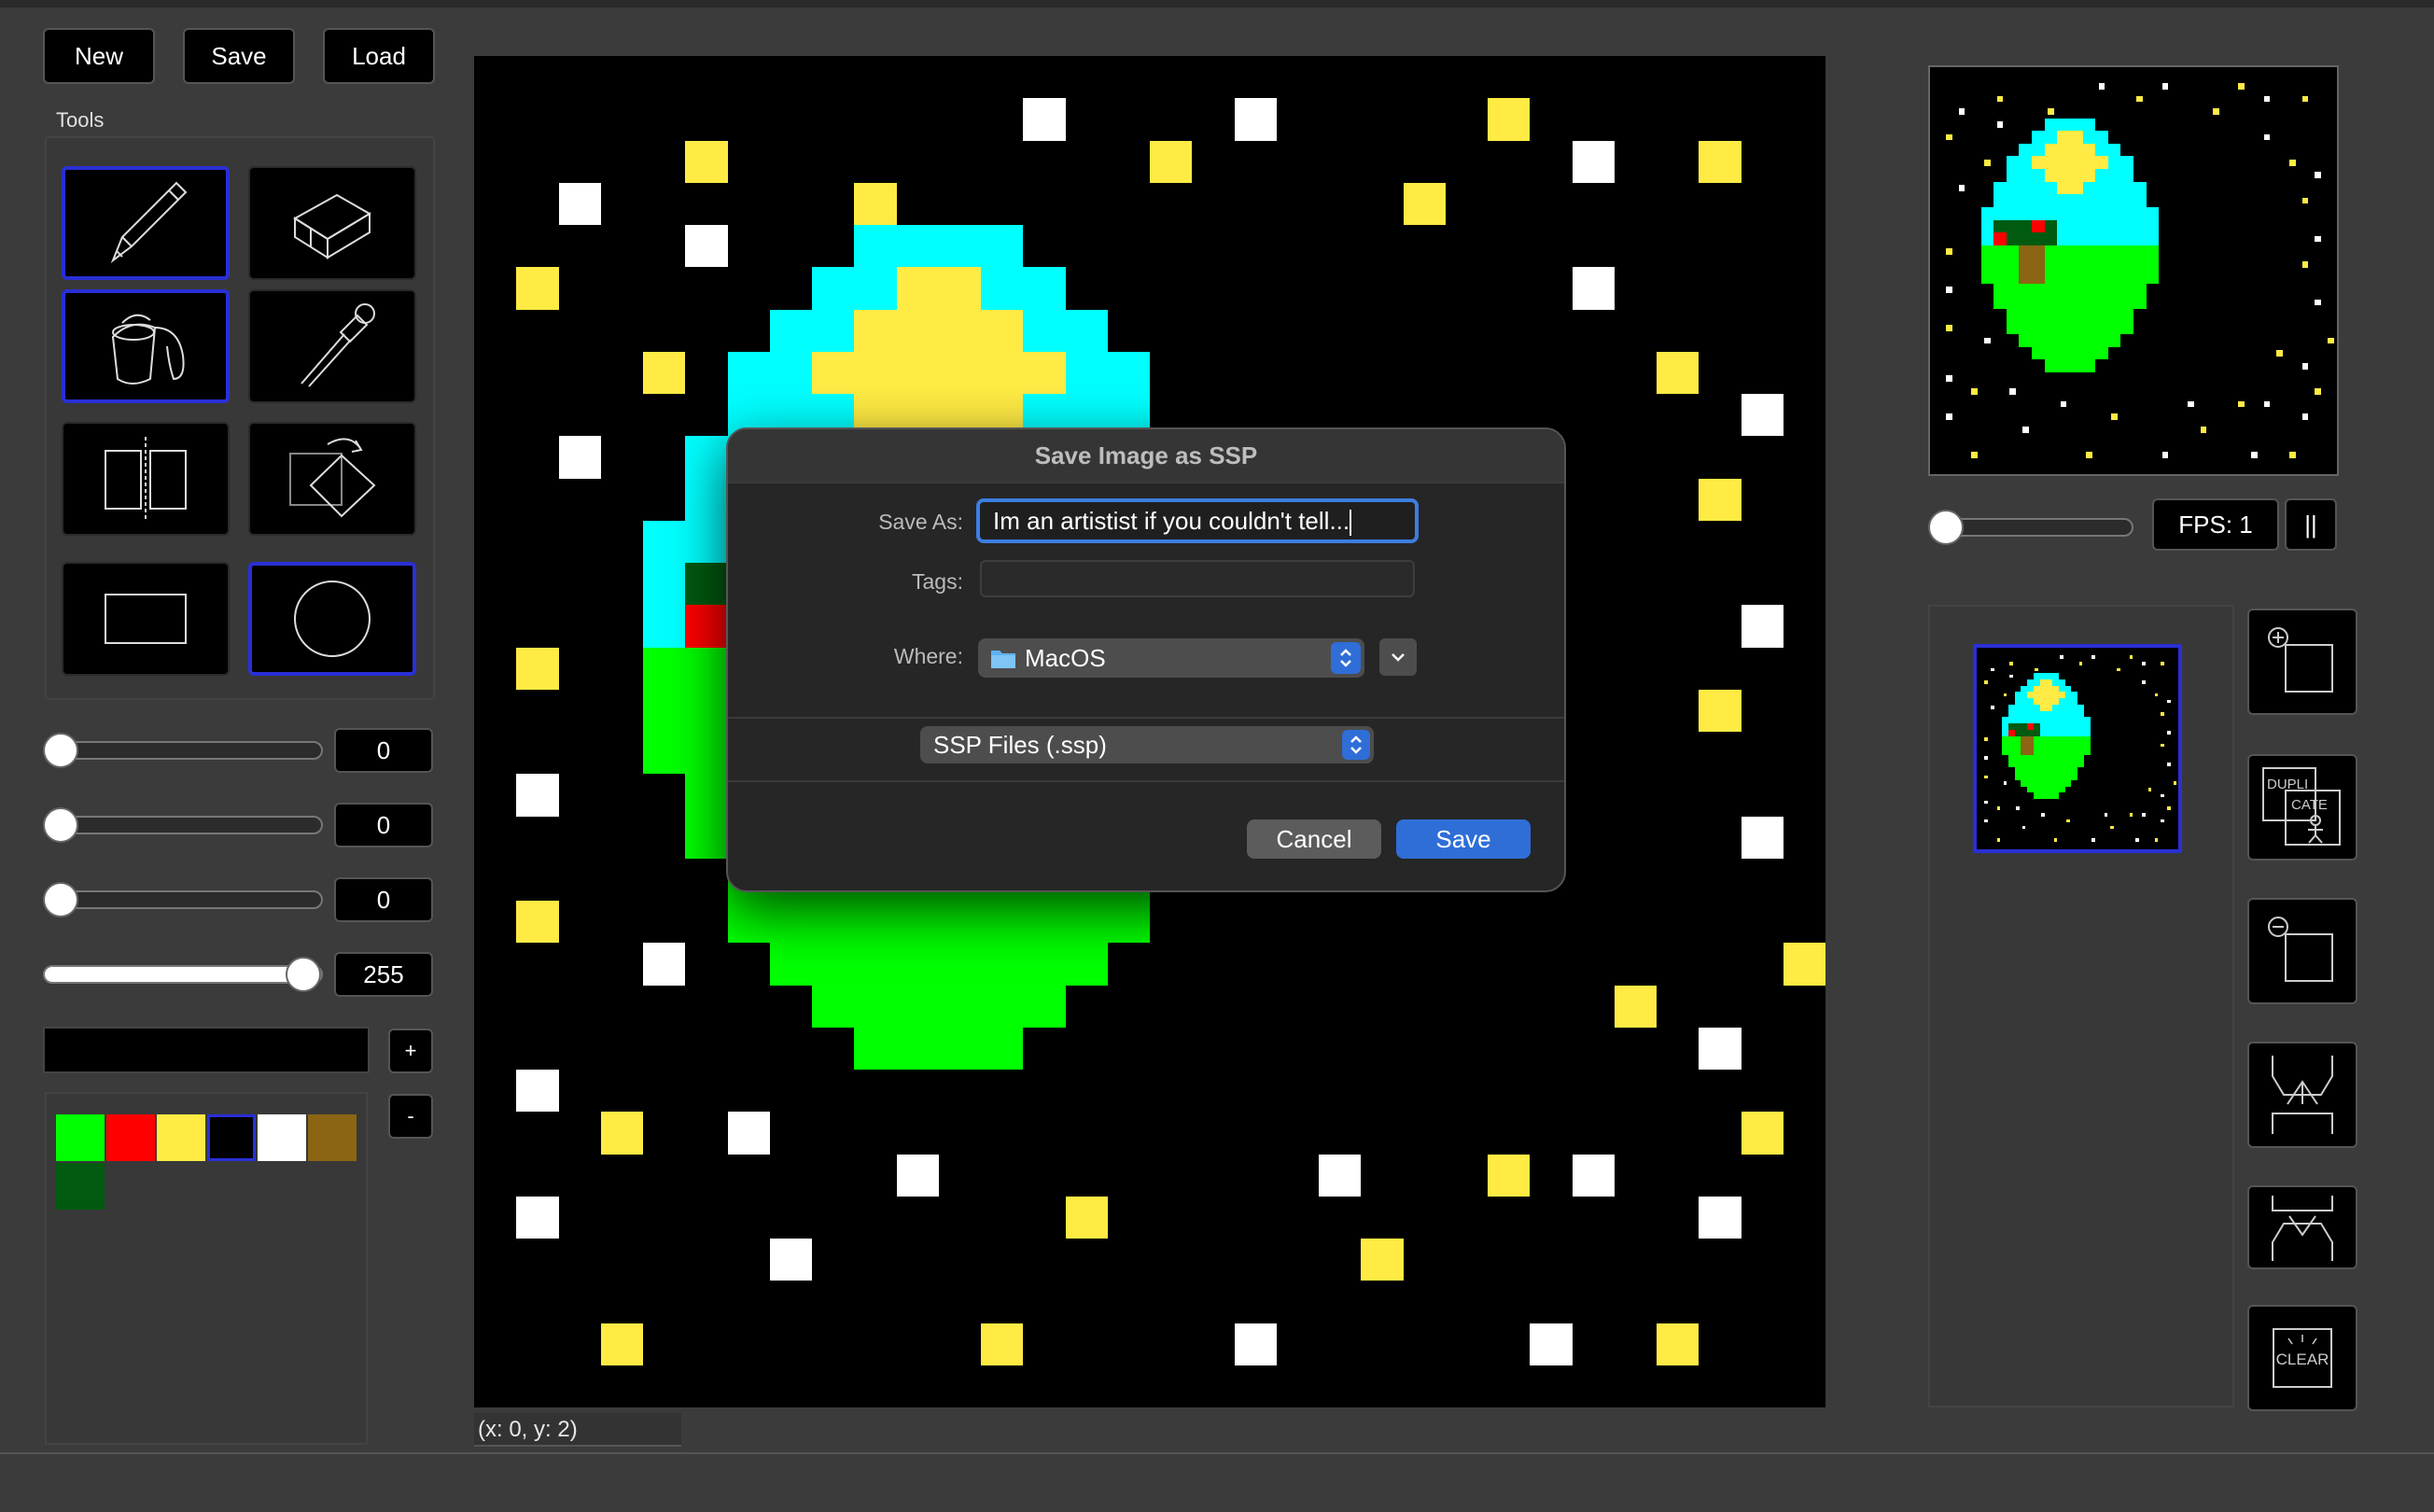 This screenshot has height=1512, width=2434. Describe the element at coordinates (231, 1137) in the screenshot. I see `palette-swatch-selected` at that location.